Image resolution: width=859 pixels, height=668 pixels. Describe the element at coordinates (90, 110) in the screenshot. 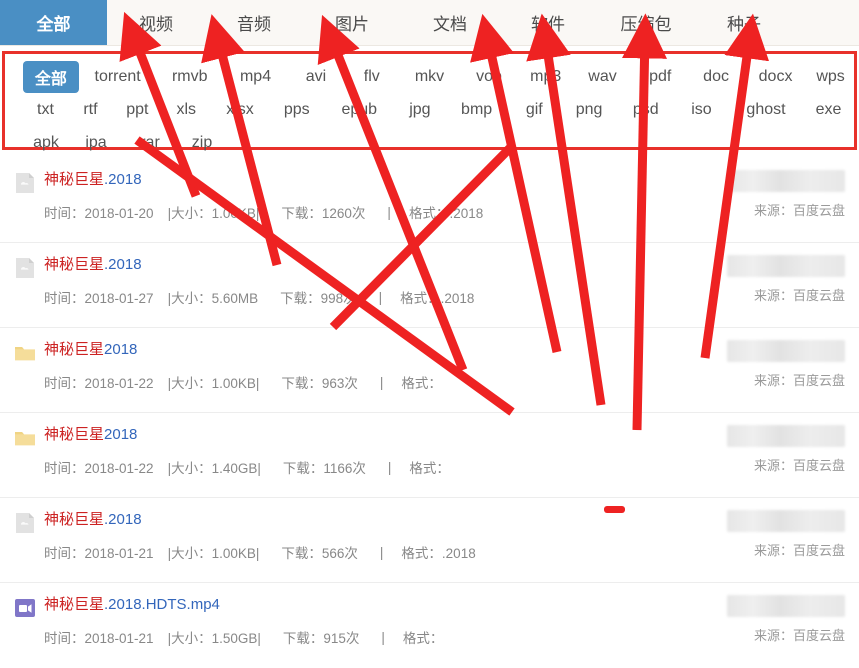

I see `format-filter-rtf: rtf` at that location.